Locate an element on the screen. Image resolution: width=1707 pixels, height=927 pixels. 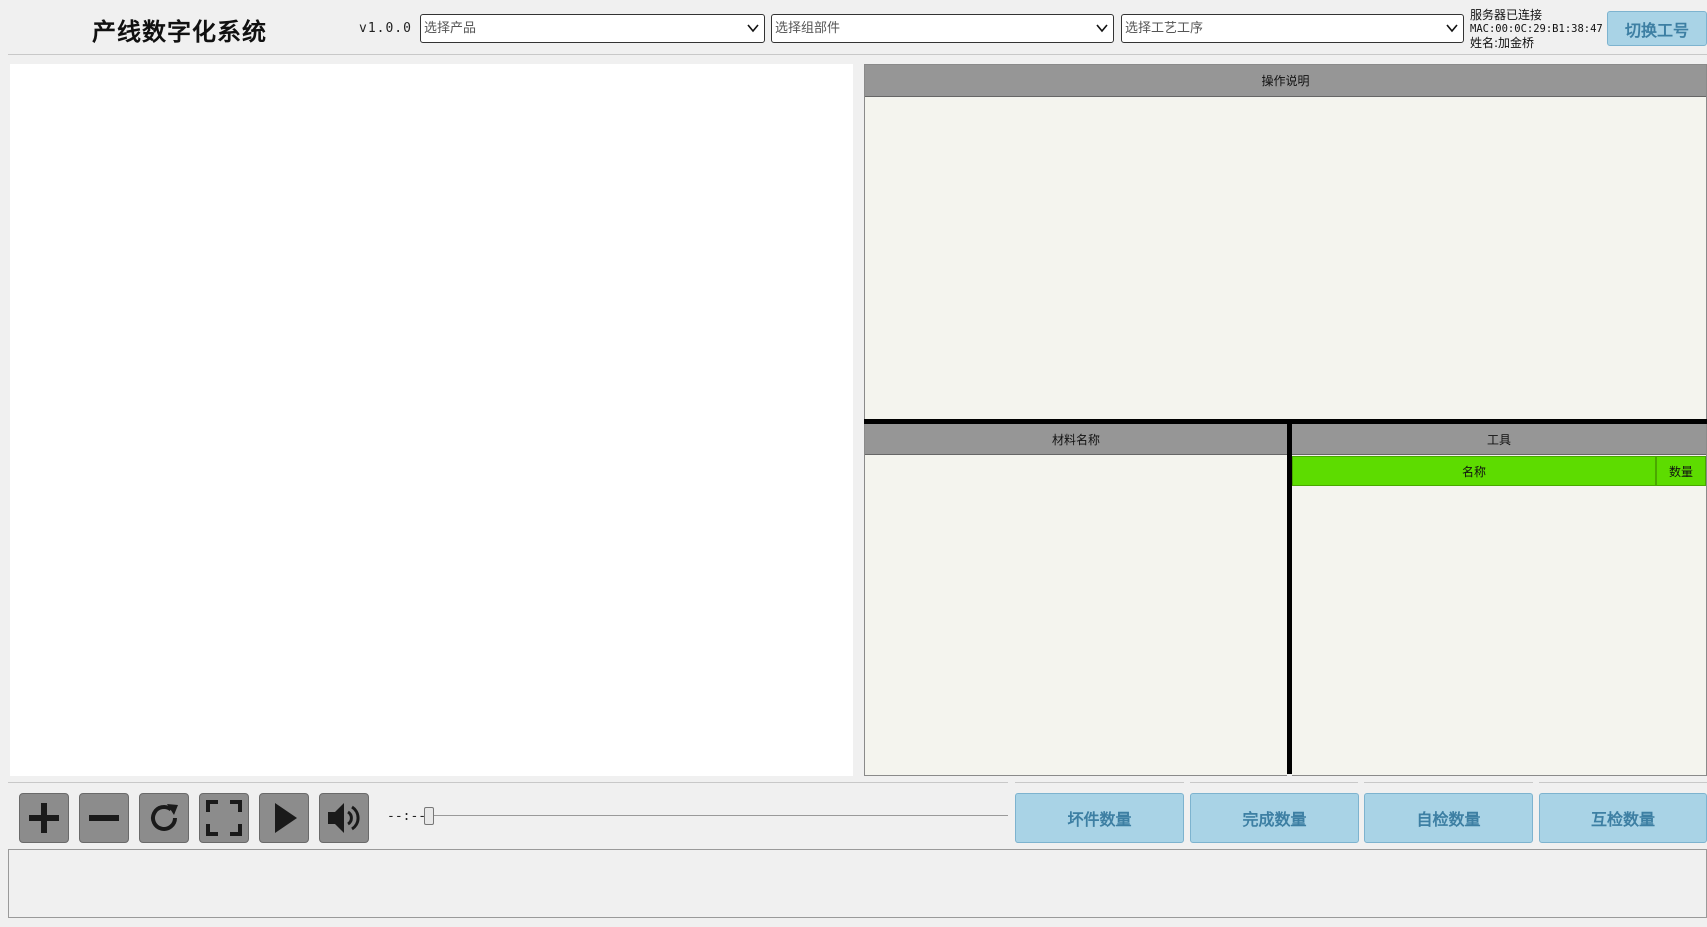
product-select: 选择产品 is located at coordinates (592, 28).